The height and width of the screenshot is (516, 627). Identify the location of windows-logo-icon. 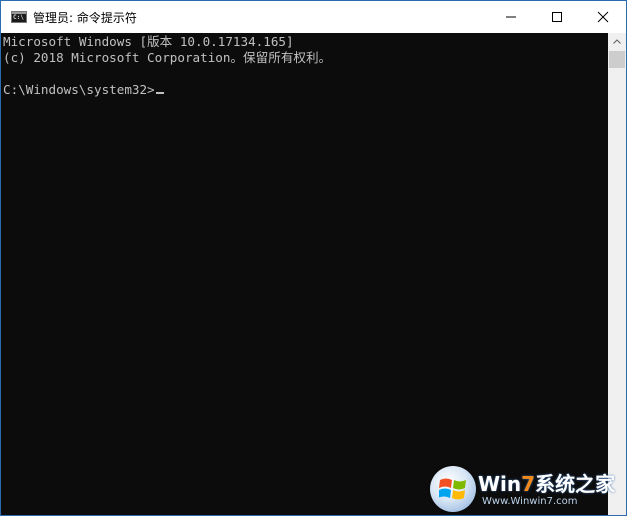
(453, 489).